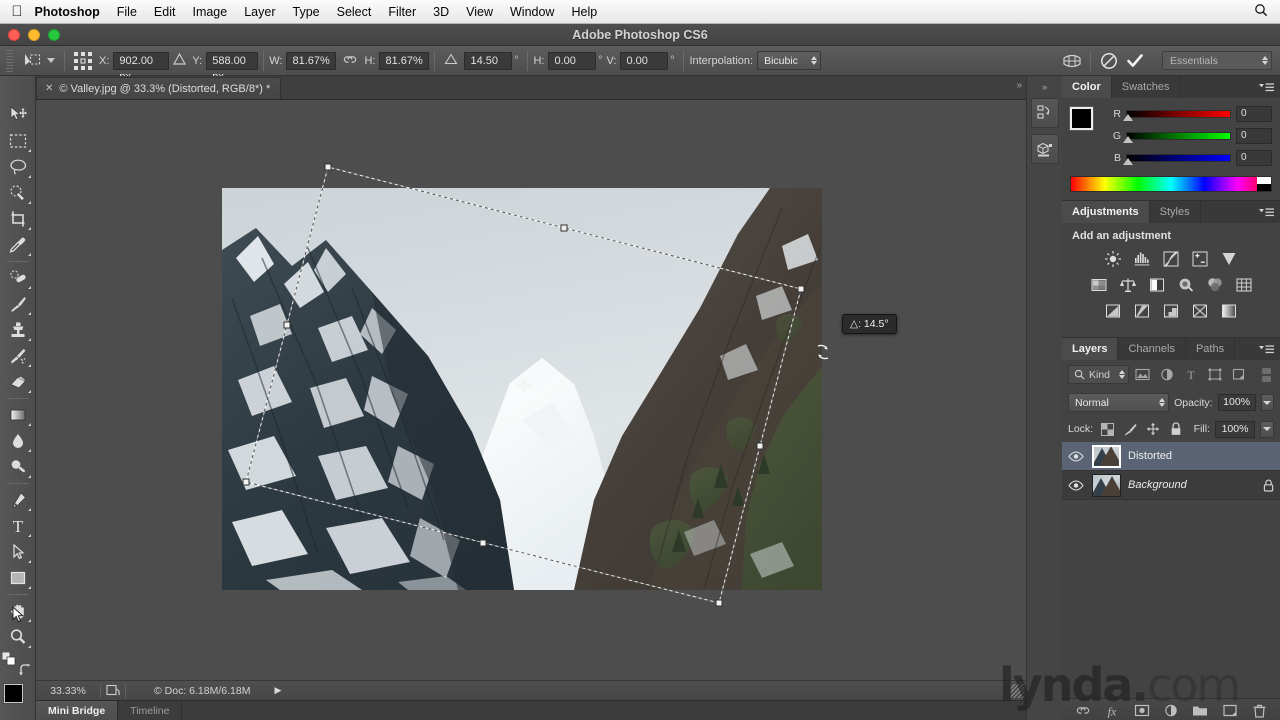  Describe the element at coordinates (13, 693) in the screenshot. I see `foreground-color-swatch` at that location.